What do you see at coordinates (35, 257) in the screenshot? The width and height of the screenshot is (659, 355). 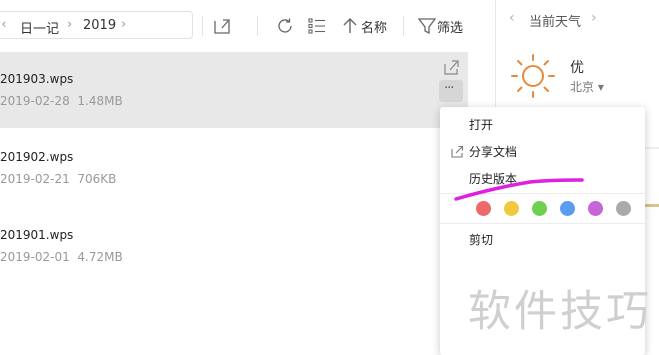 I see `file-date: 2019-02-01` at bounding box center [35, 257].